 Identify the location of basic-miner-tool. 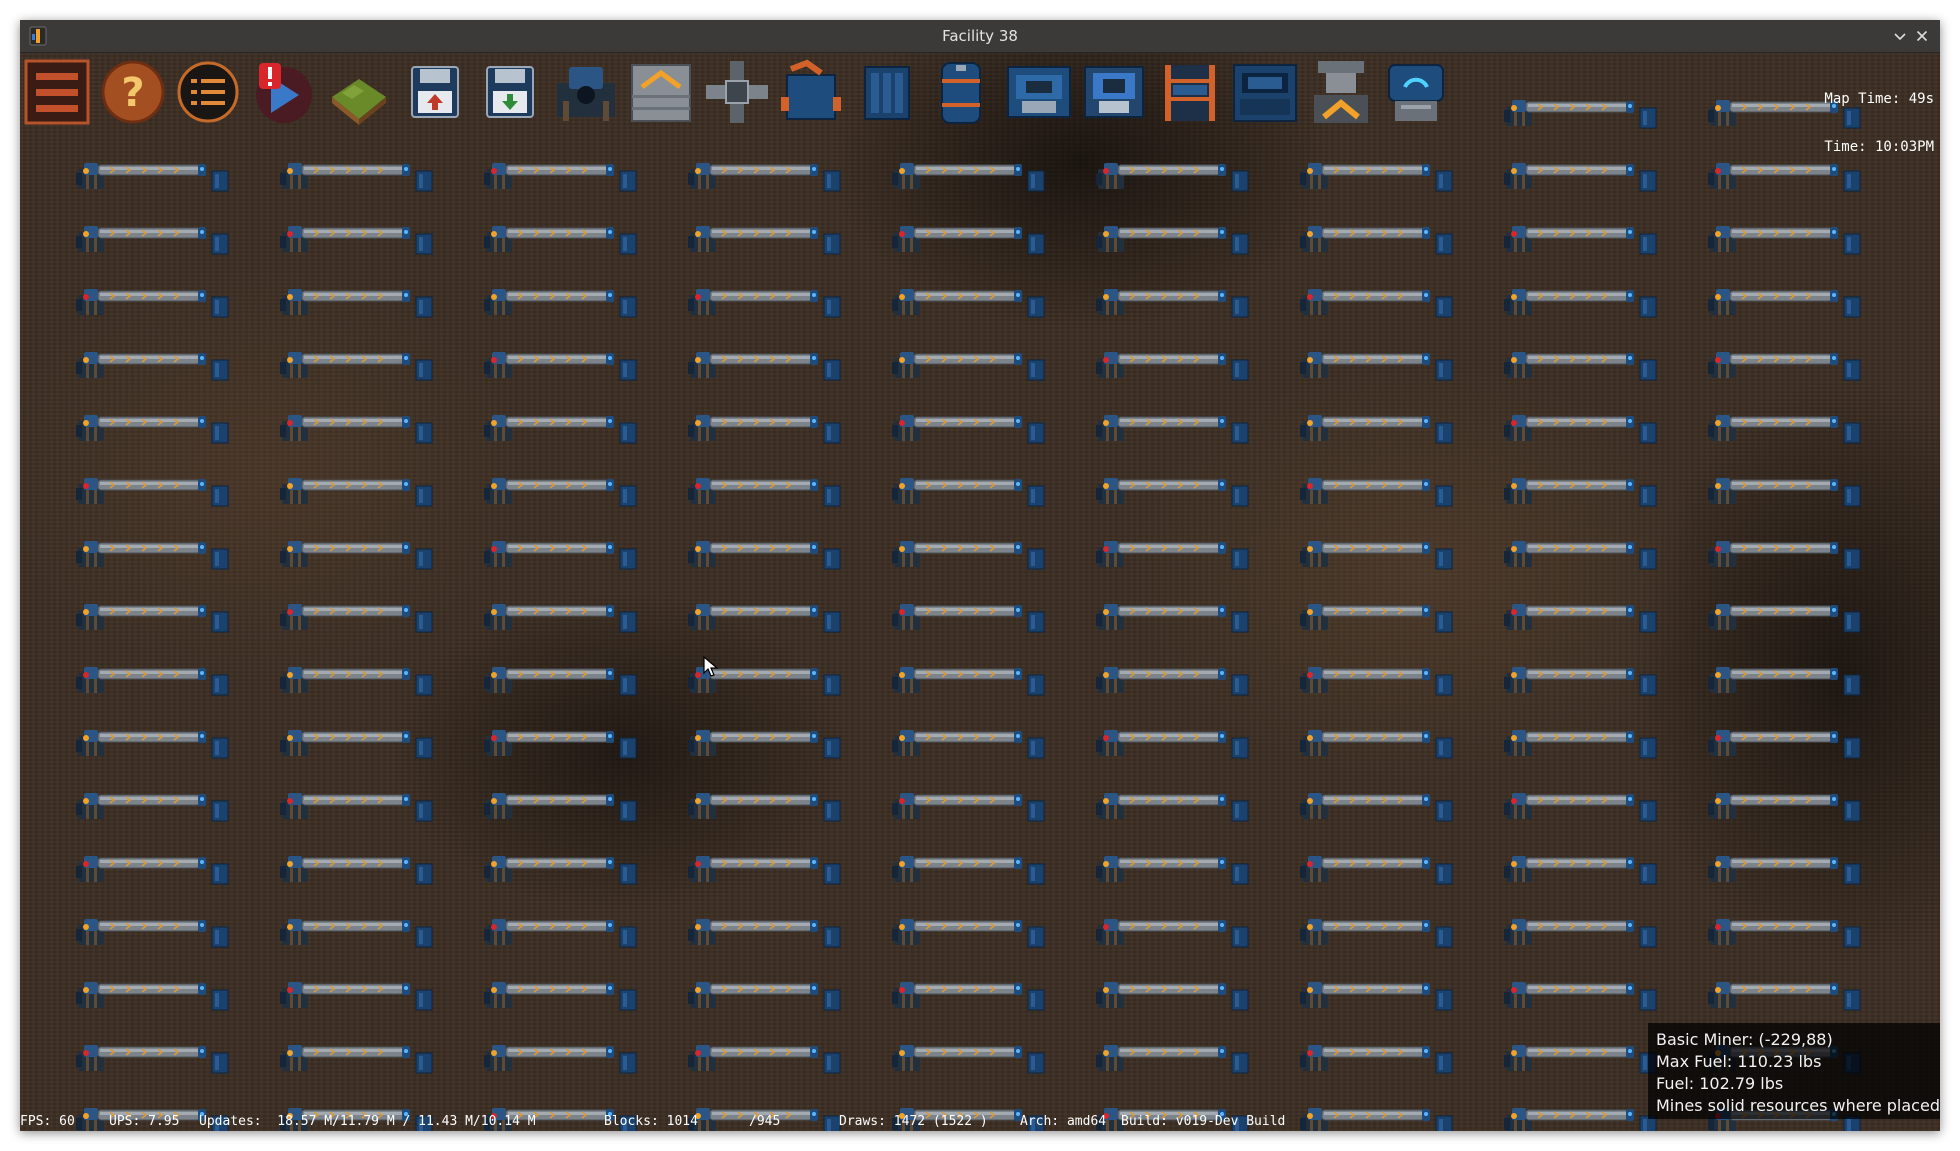
(586, 92).